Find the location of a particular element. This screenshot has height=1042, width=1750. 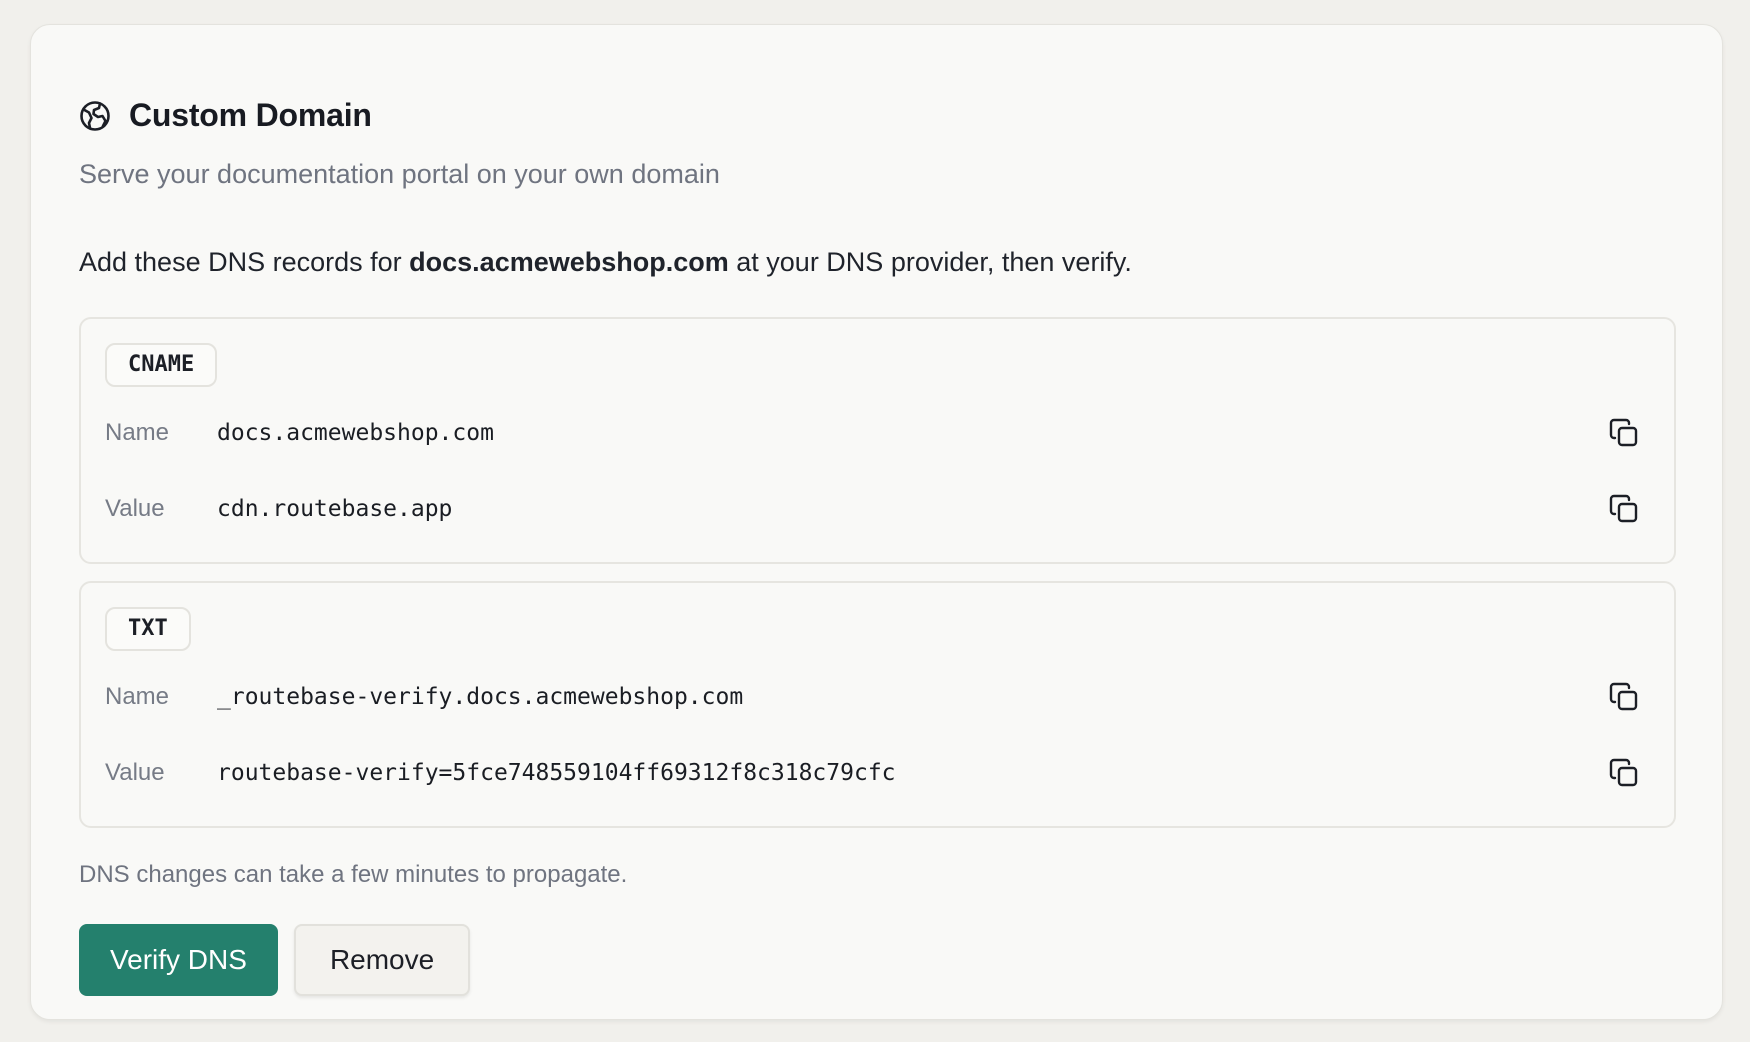

name-value: _routebase-verify.docs.acmewebshop.com is located at coordinates (908, 697).